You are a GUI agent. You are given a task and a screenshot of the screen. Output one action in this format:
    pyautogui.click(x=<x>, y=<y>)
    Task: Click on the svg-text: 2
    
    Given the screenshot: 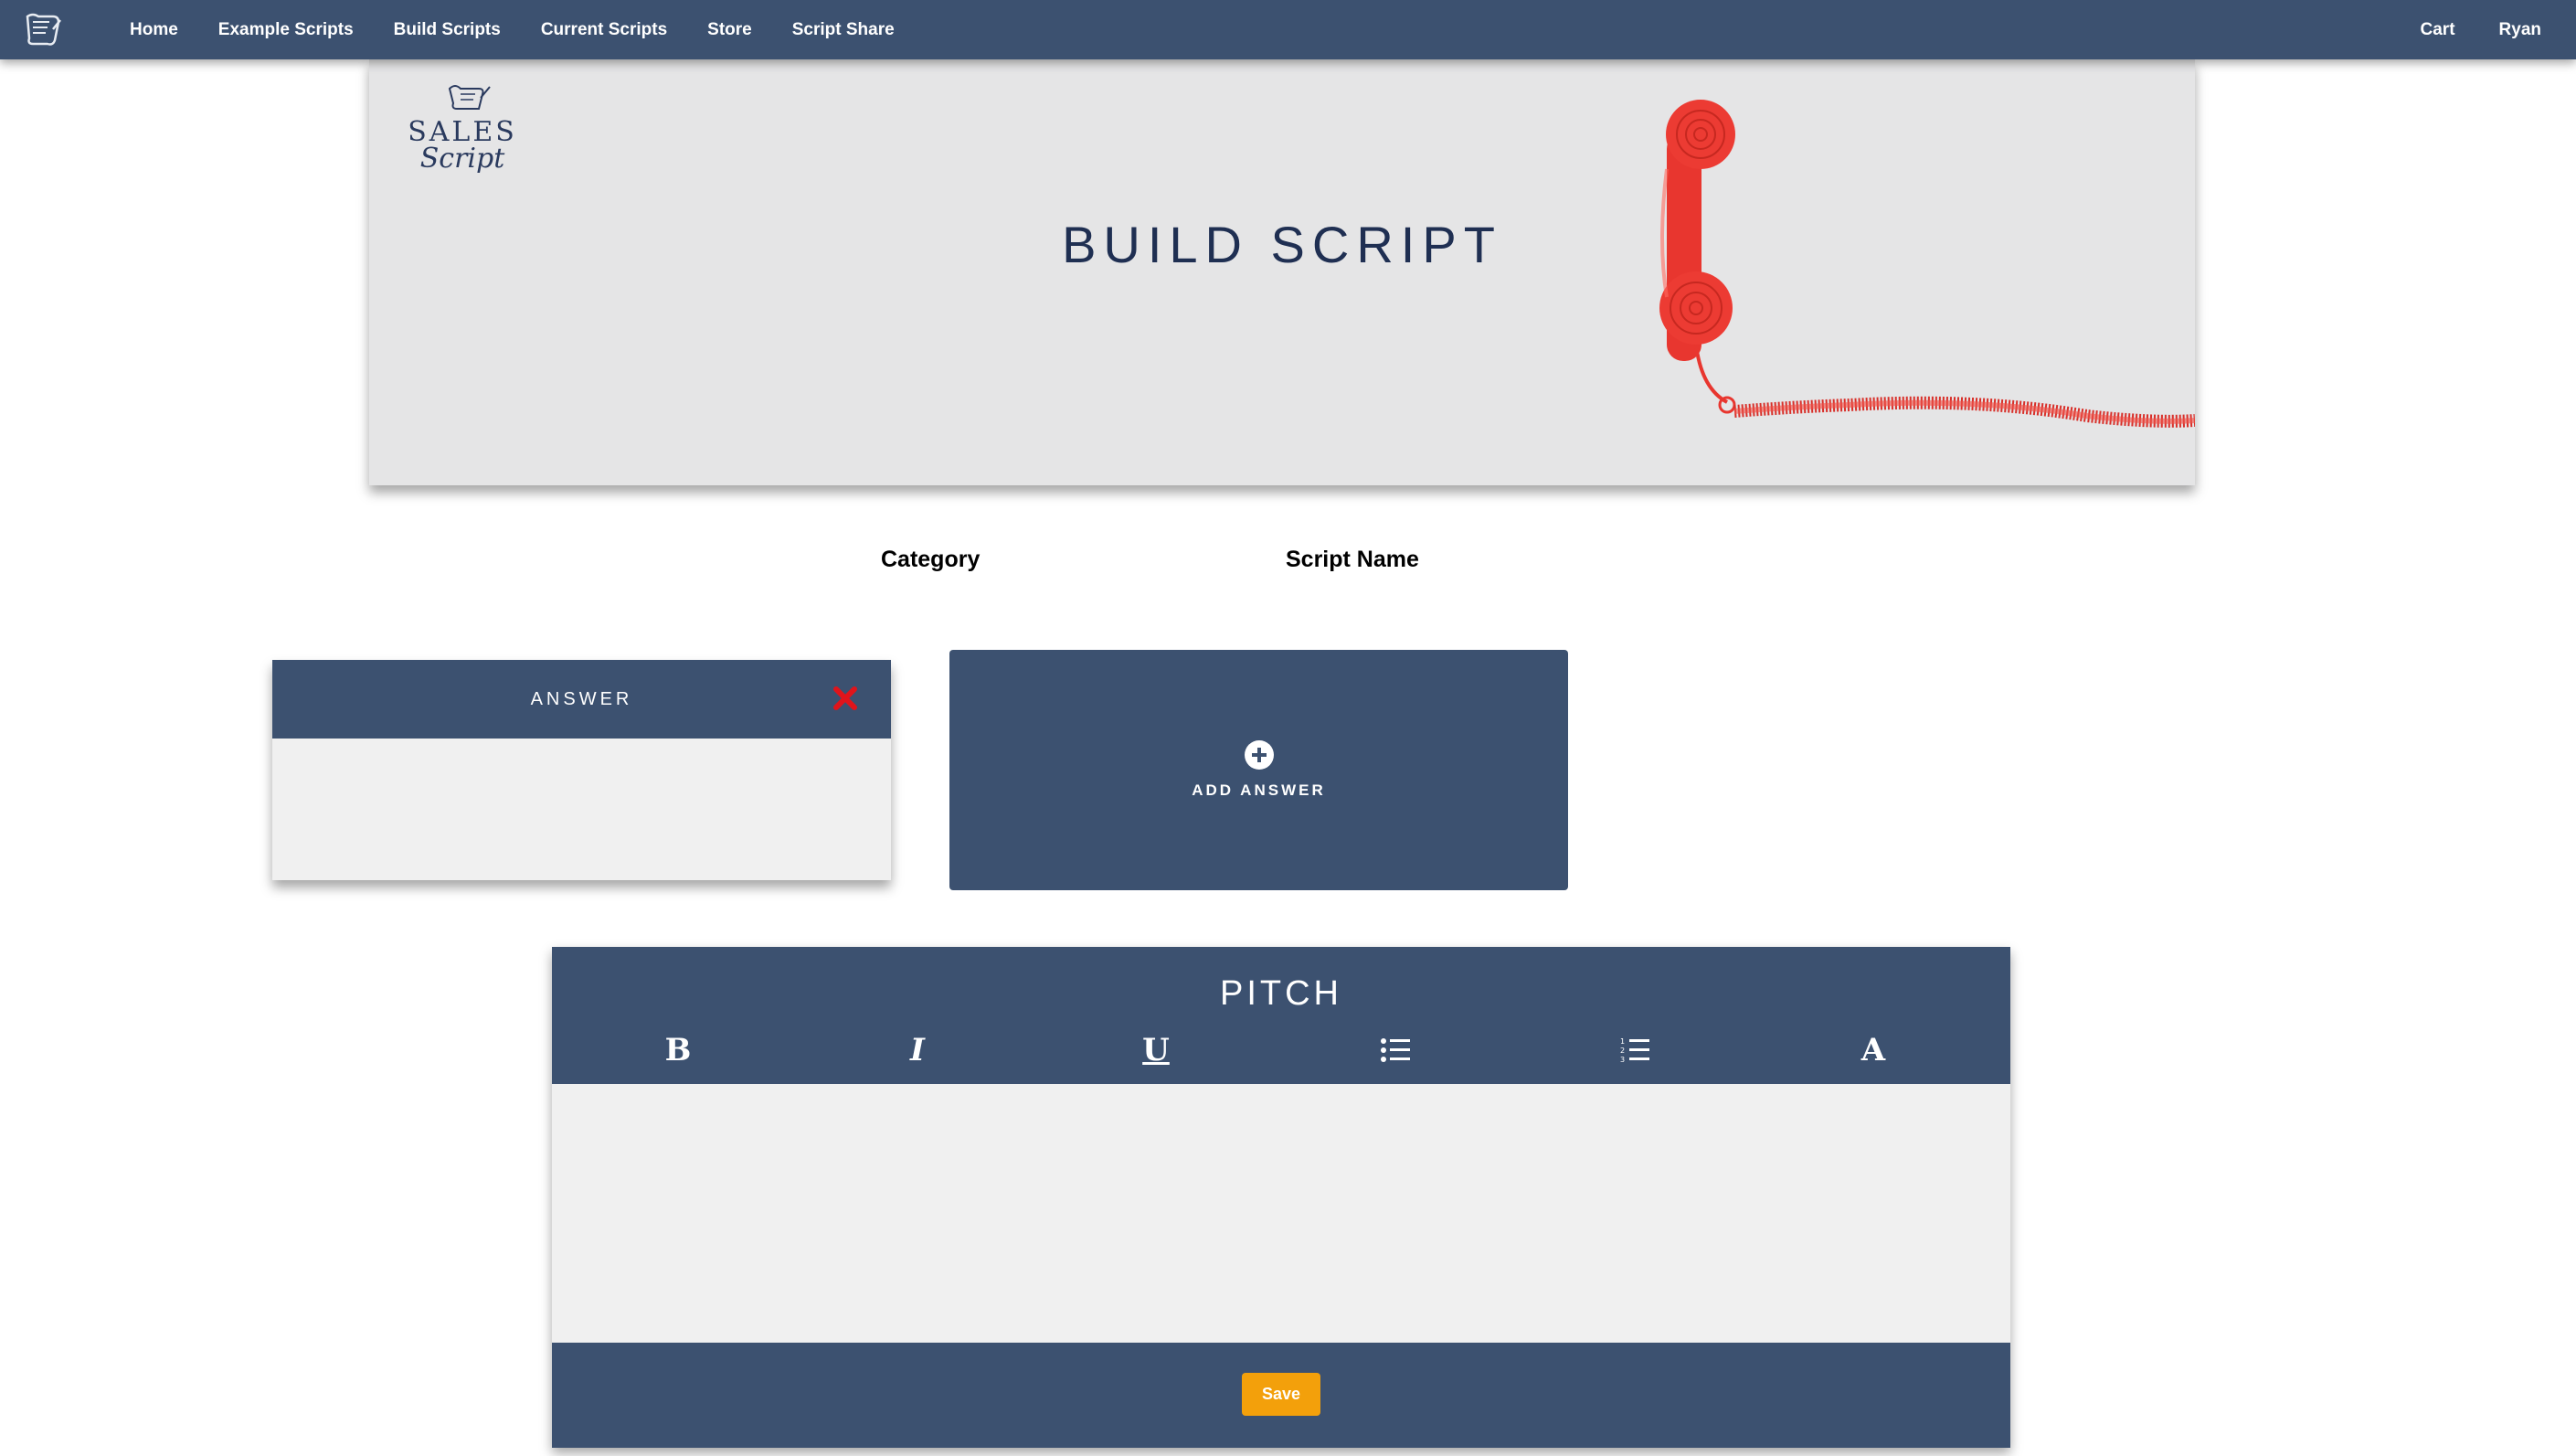 What is the action you would take?
    pyautogui.click(x=1622, y=1051)
    